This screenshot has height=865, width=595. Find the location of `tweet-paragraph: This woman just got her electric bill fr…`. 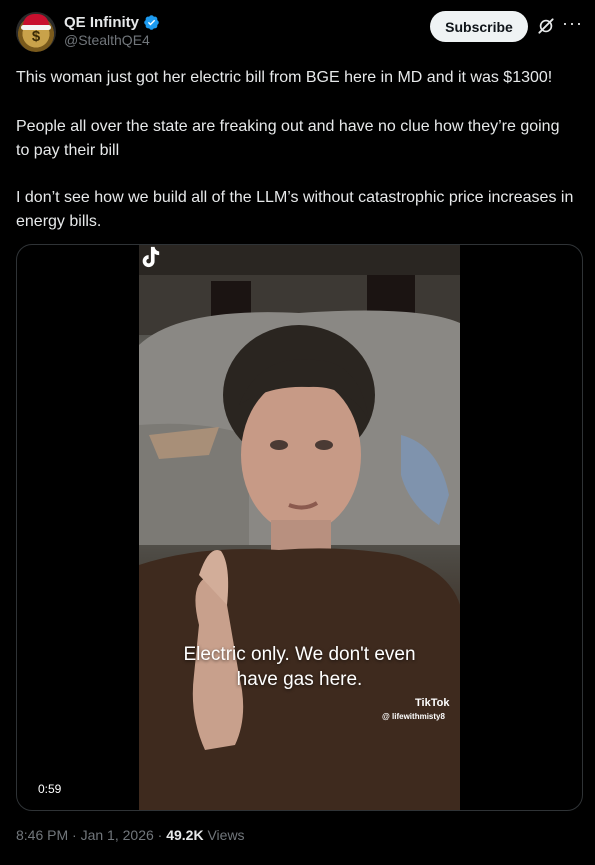

tweet-paragraph: This woman just got her electric bill fr… is located at coordinates (284, 77).